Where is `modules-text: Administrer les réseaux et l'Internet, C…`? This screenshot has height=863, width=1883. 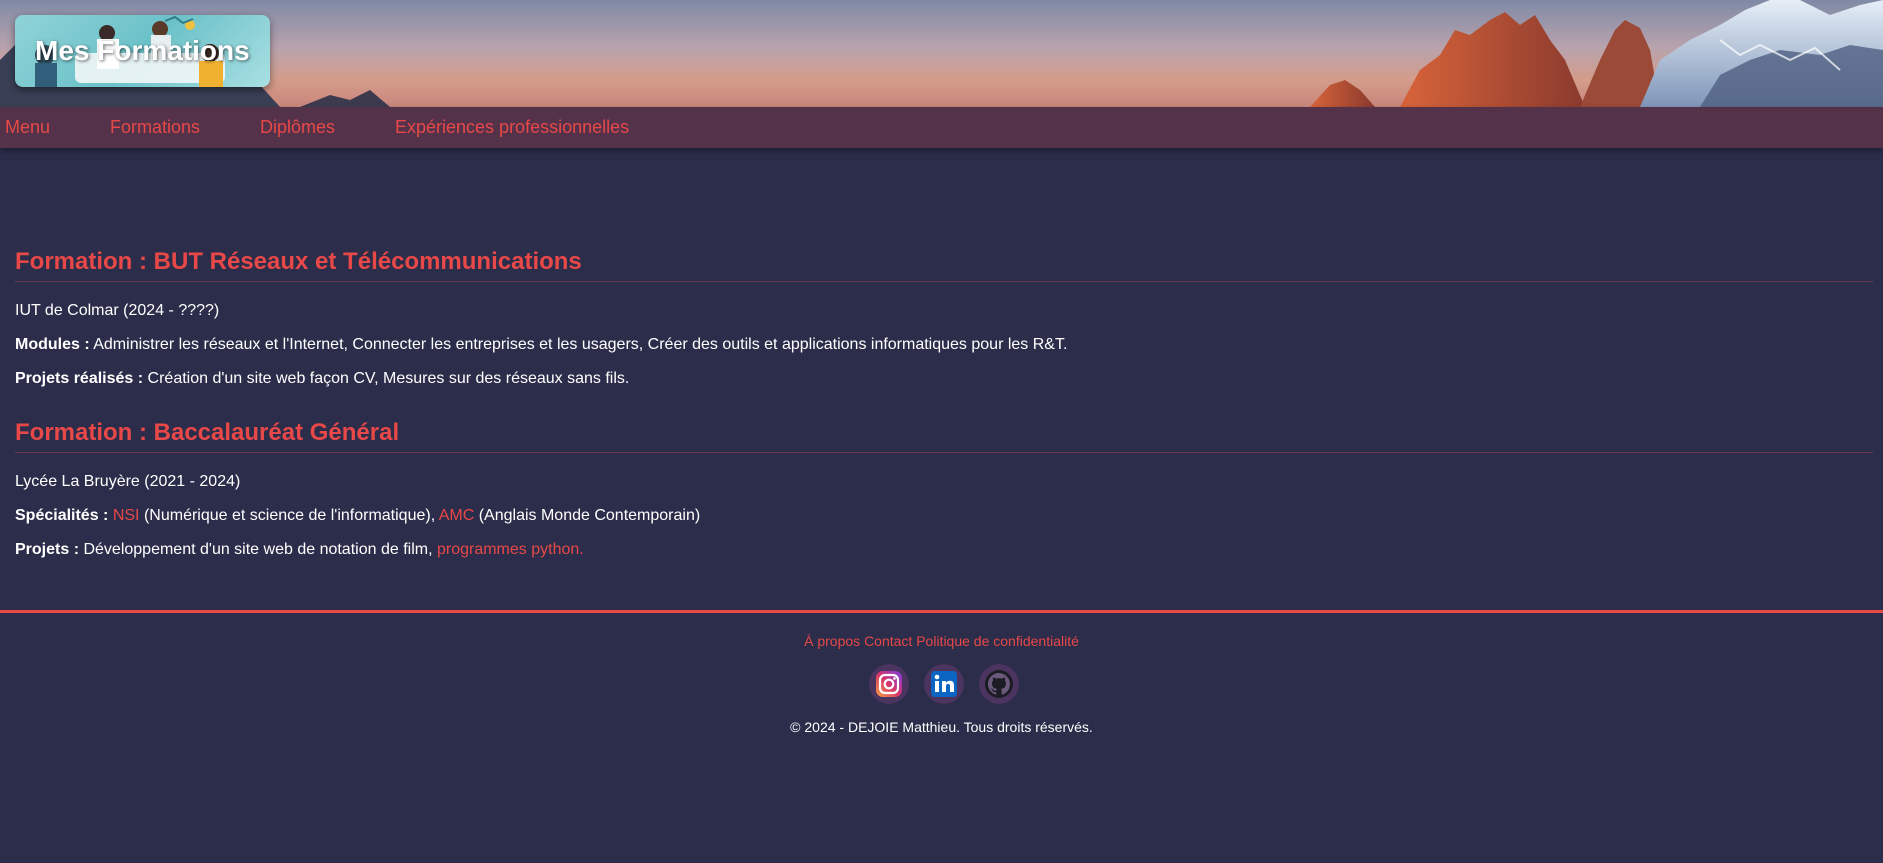
modules-text: Administrer les réseaux et l'Internet, C… is located at coordinates (580, 344).